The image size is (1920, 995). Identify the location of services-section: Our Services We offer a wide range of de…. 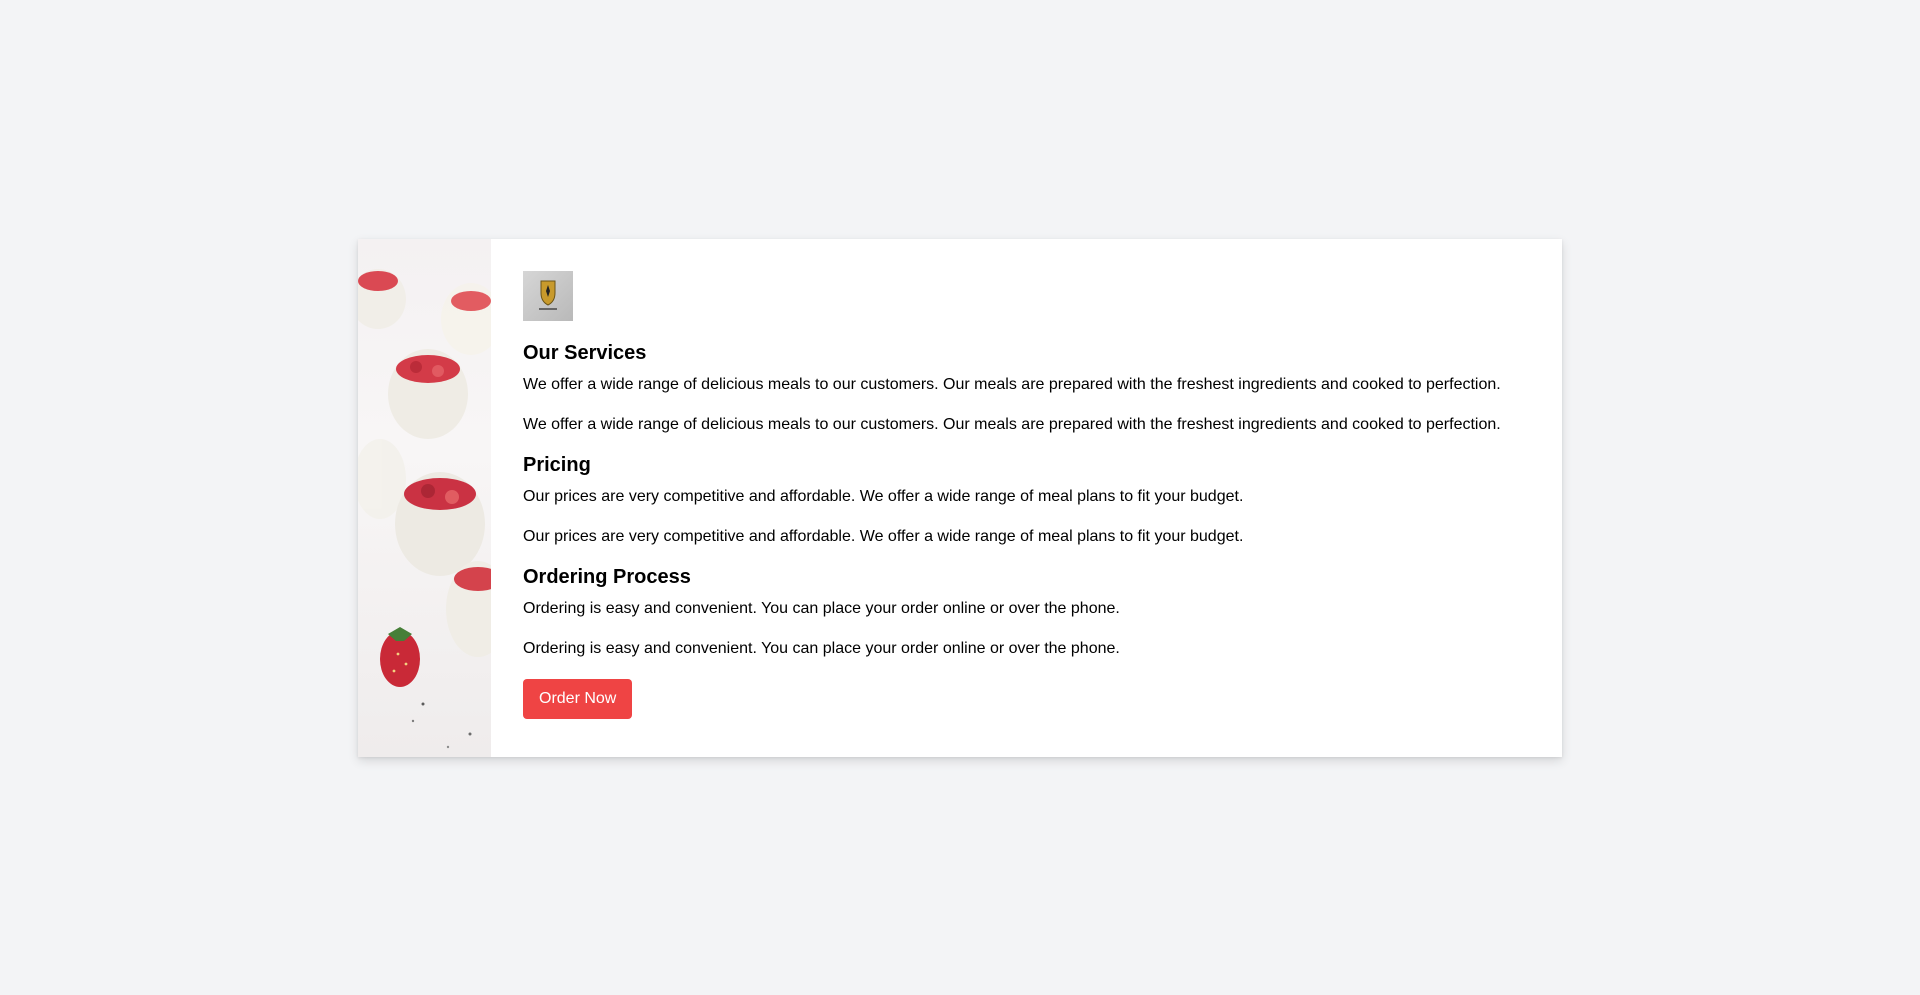
(1026, 388).